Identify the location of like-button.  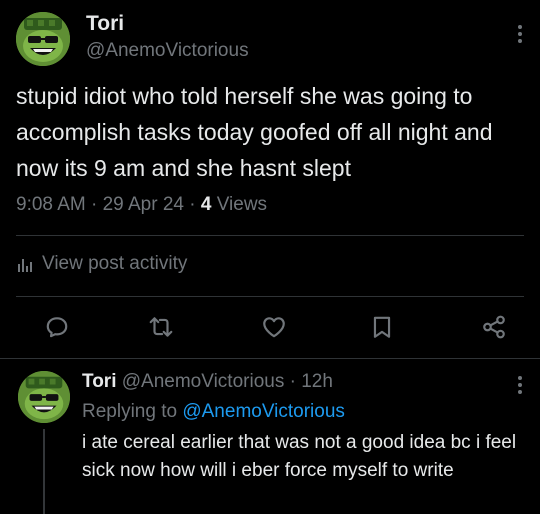
(274, 327).